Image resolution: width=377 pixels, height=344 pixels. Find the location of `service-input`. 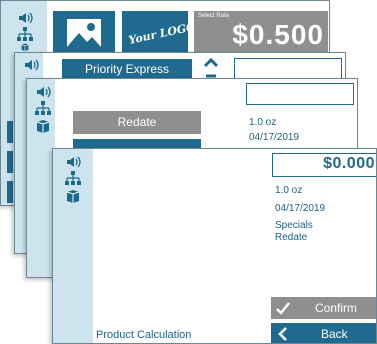

service-input is located at coordinates (288, 69).